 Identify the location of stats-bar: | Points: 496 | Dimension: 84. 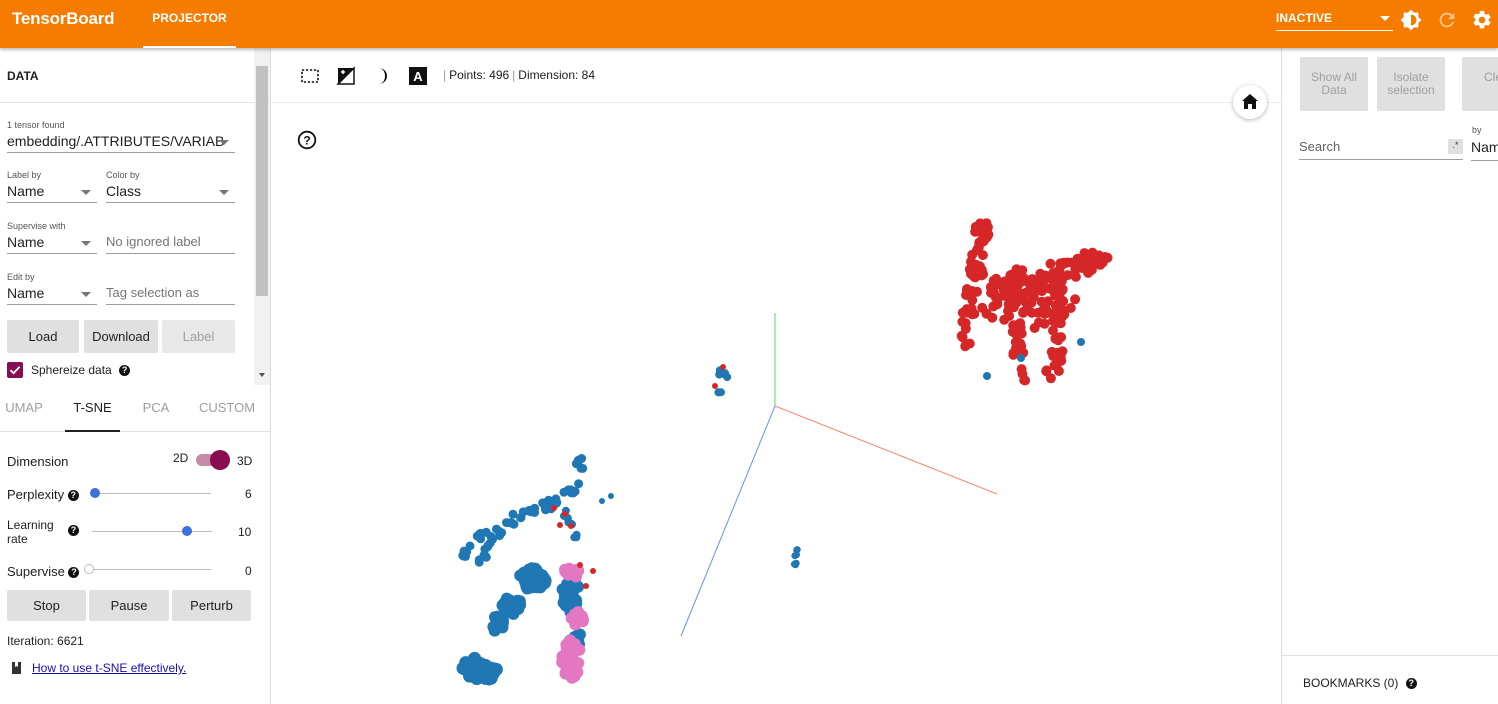
(517, 75).